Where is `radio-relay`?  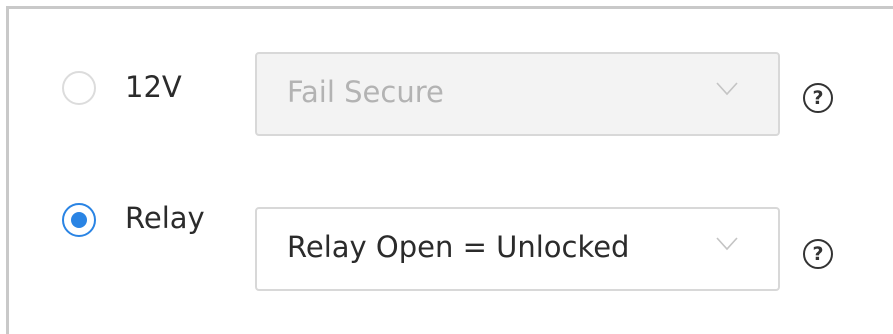
radio-relay is located at coordinates (79, 220).